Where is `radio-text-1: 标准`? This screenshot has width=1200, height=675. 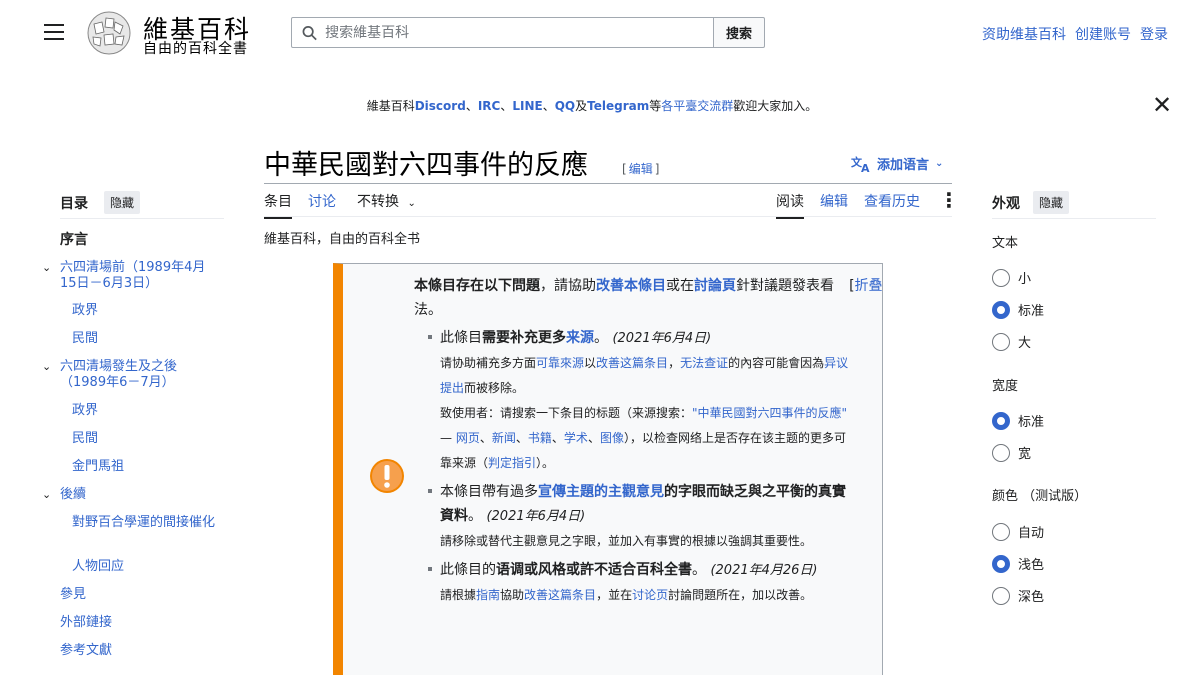
radio-text-1: 标准 is located at coordinates (1018, 309).